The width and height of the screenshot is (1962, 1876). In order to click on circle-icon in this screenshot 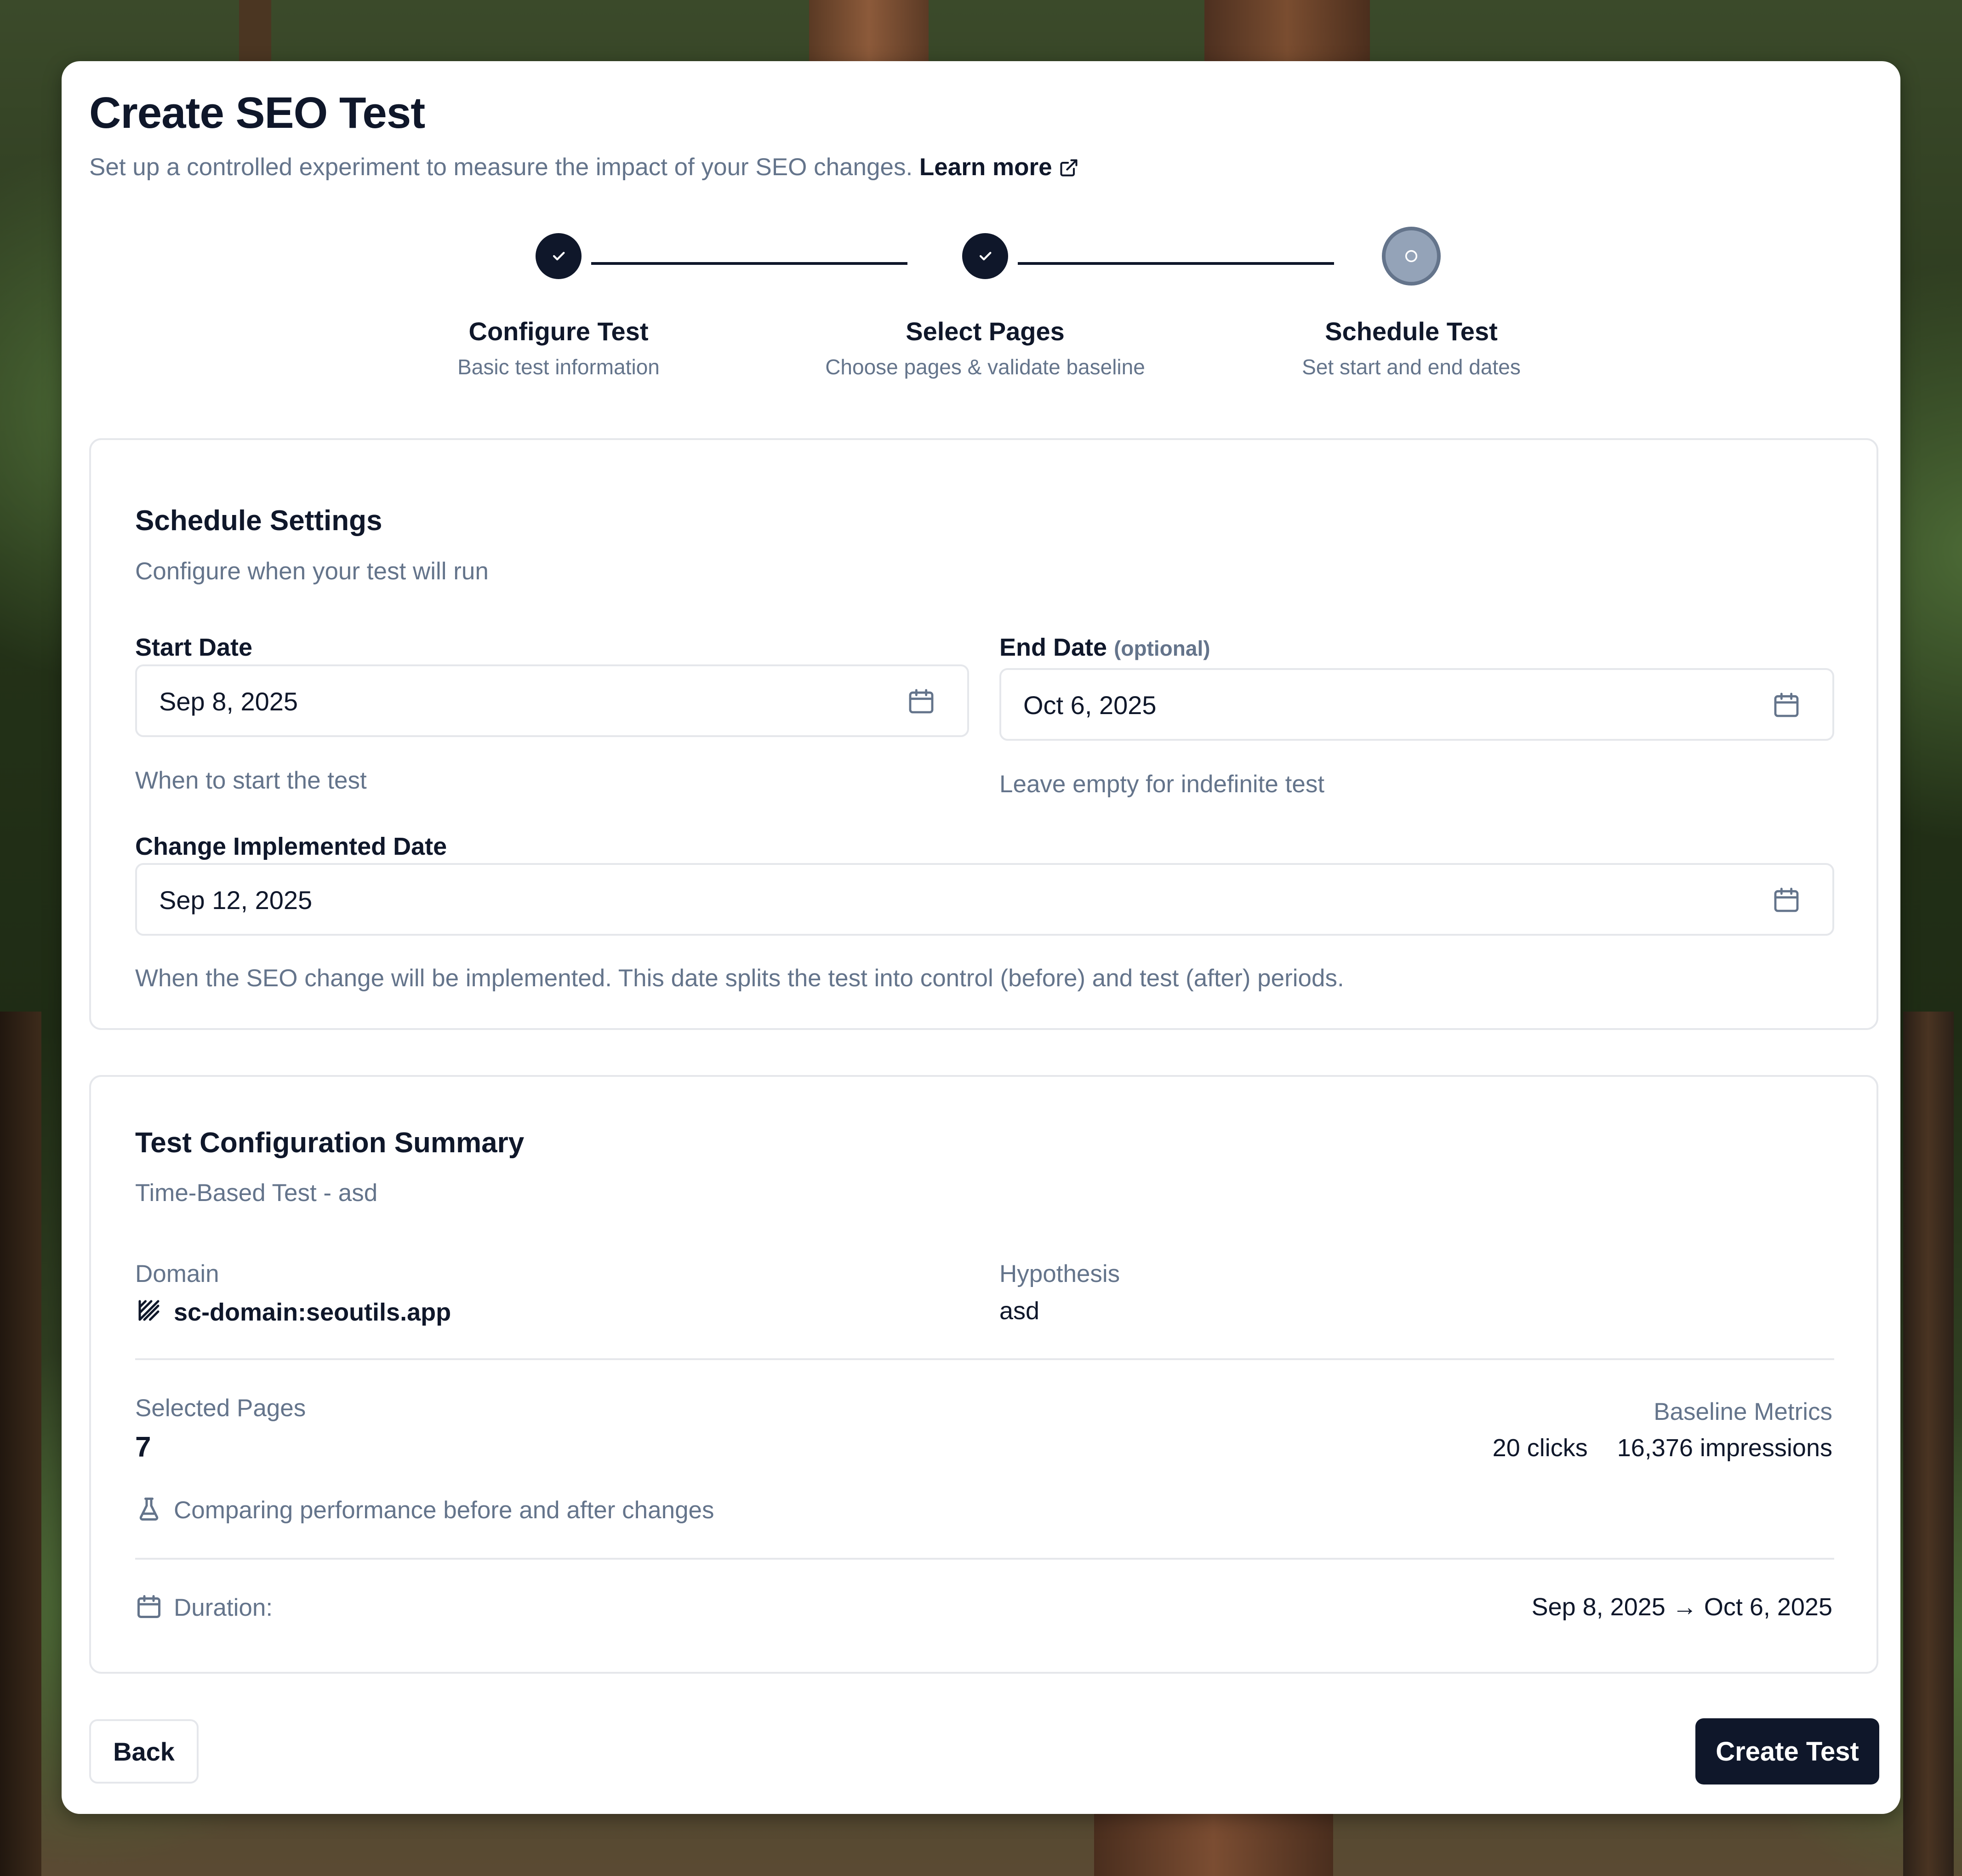, I will do `click(1411, 256)`.